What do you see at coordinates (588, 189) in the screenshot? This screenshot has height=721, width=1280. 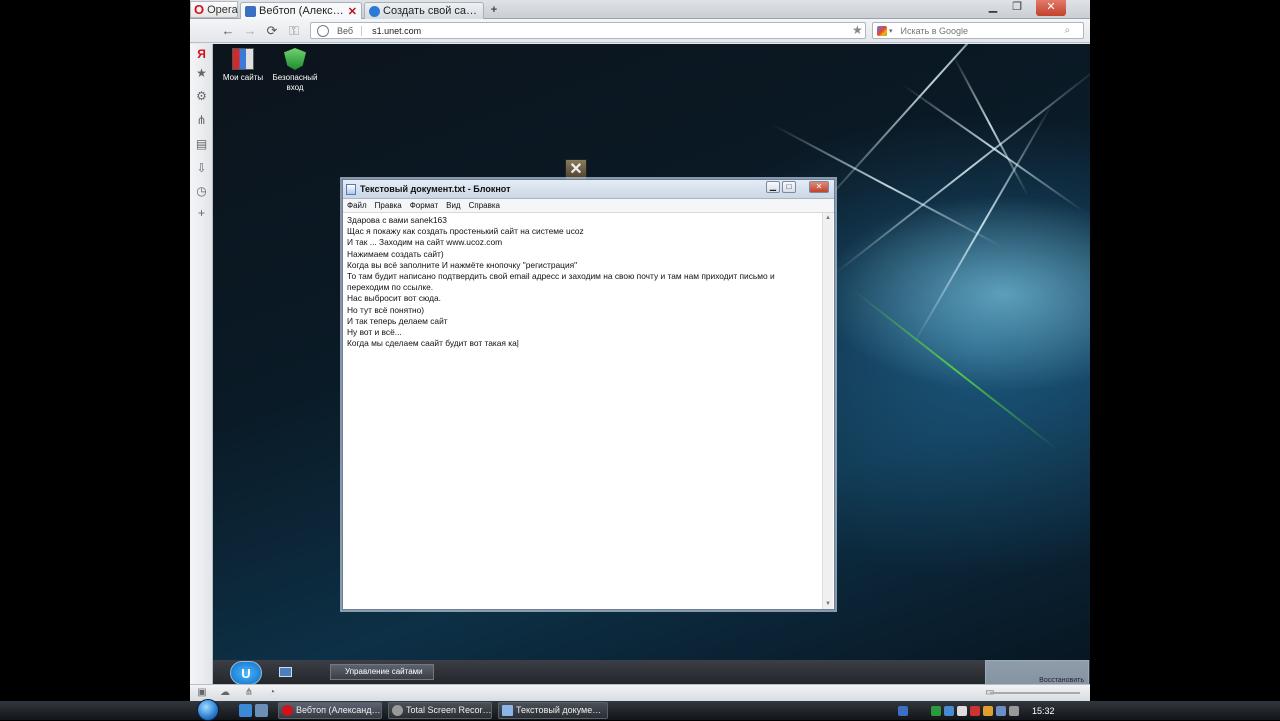 I see `notepad-titlebar: Текстовый документ.txt - Блокнот` at bounding box center [588, 189].